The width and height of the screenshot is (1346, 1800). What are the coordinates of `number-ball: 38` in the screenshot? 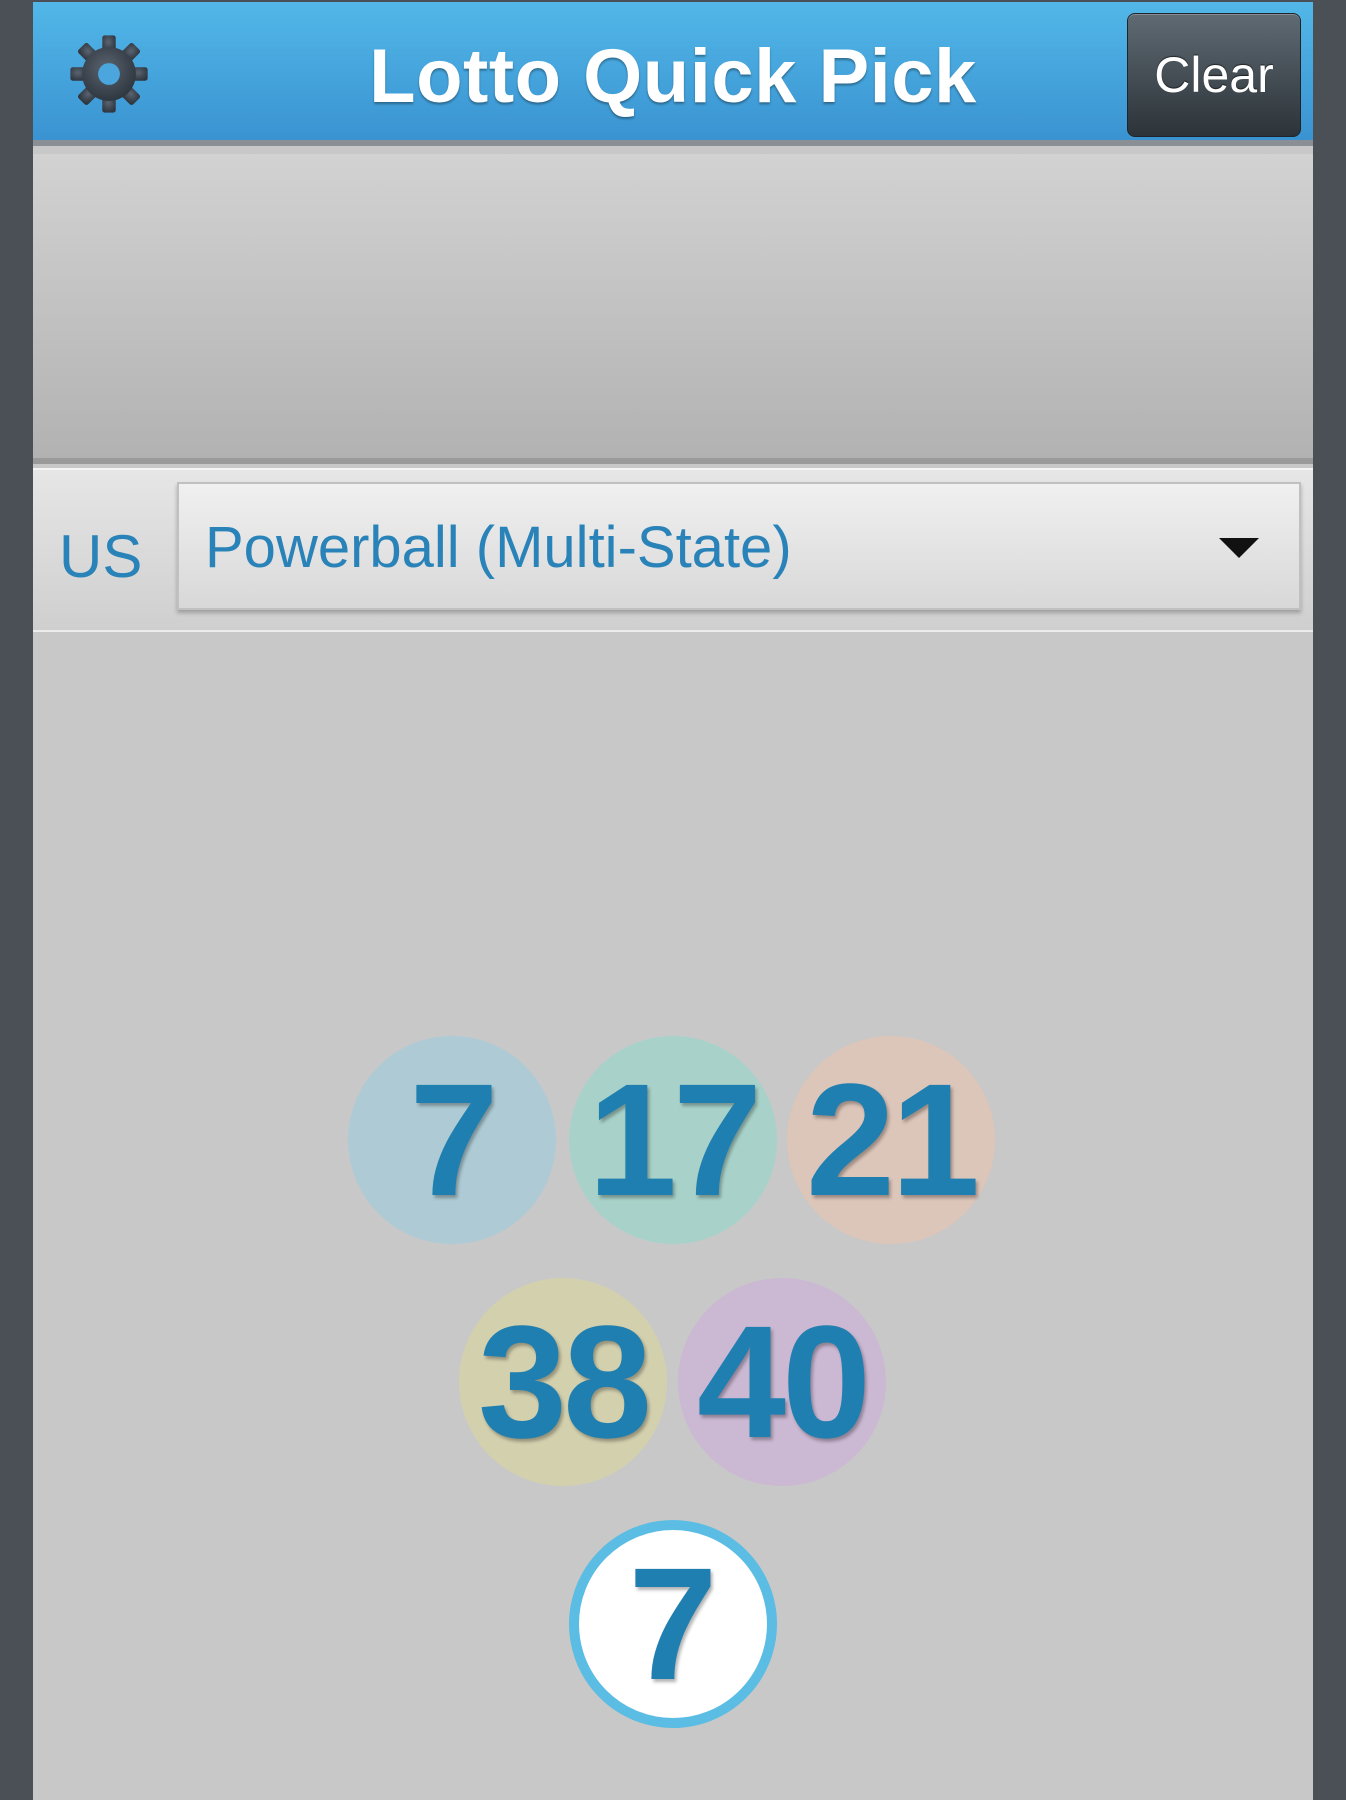 It's located at (563, 1382).